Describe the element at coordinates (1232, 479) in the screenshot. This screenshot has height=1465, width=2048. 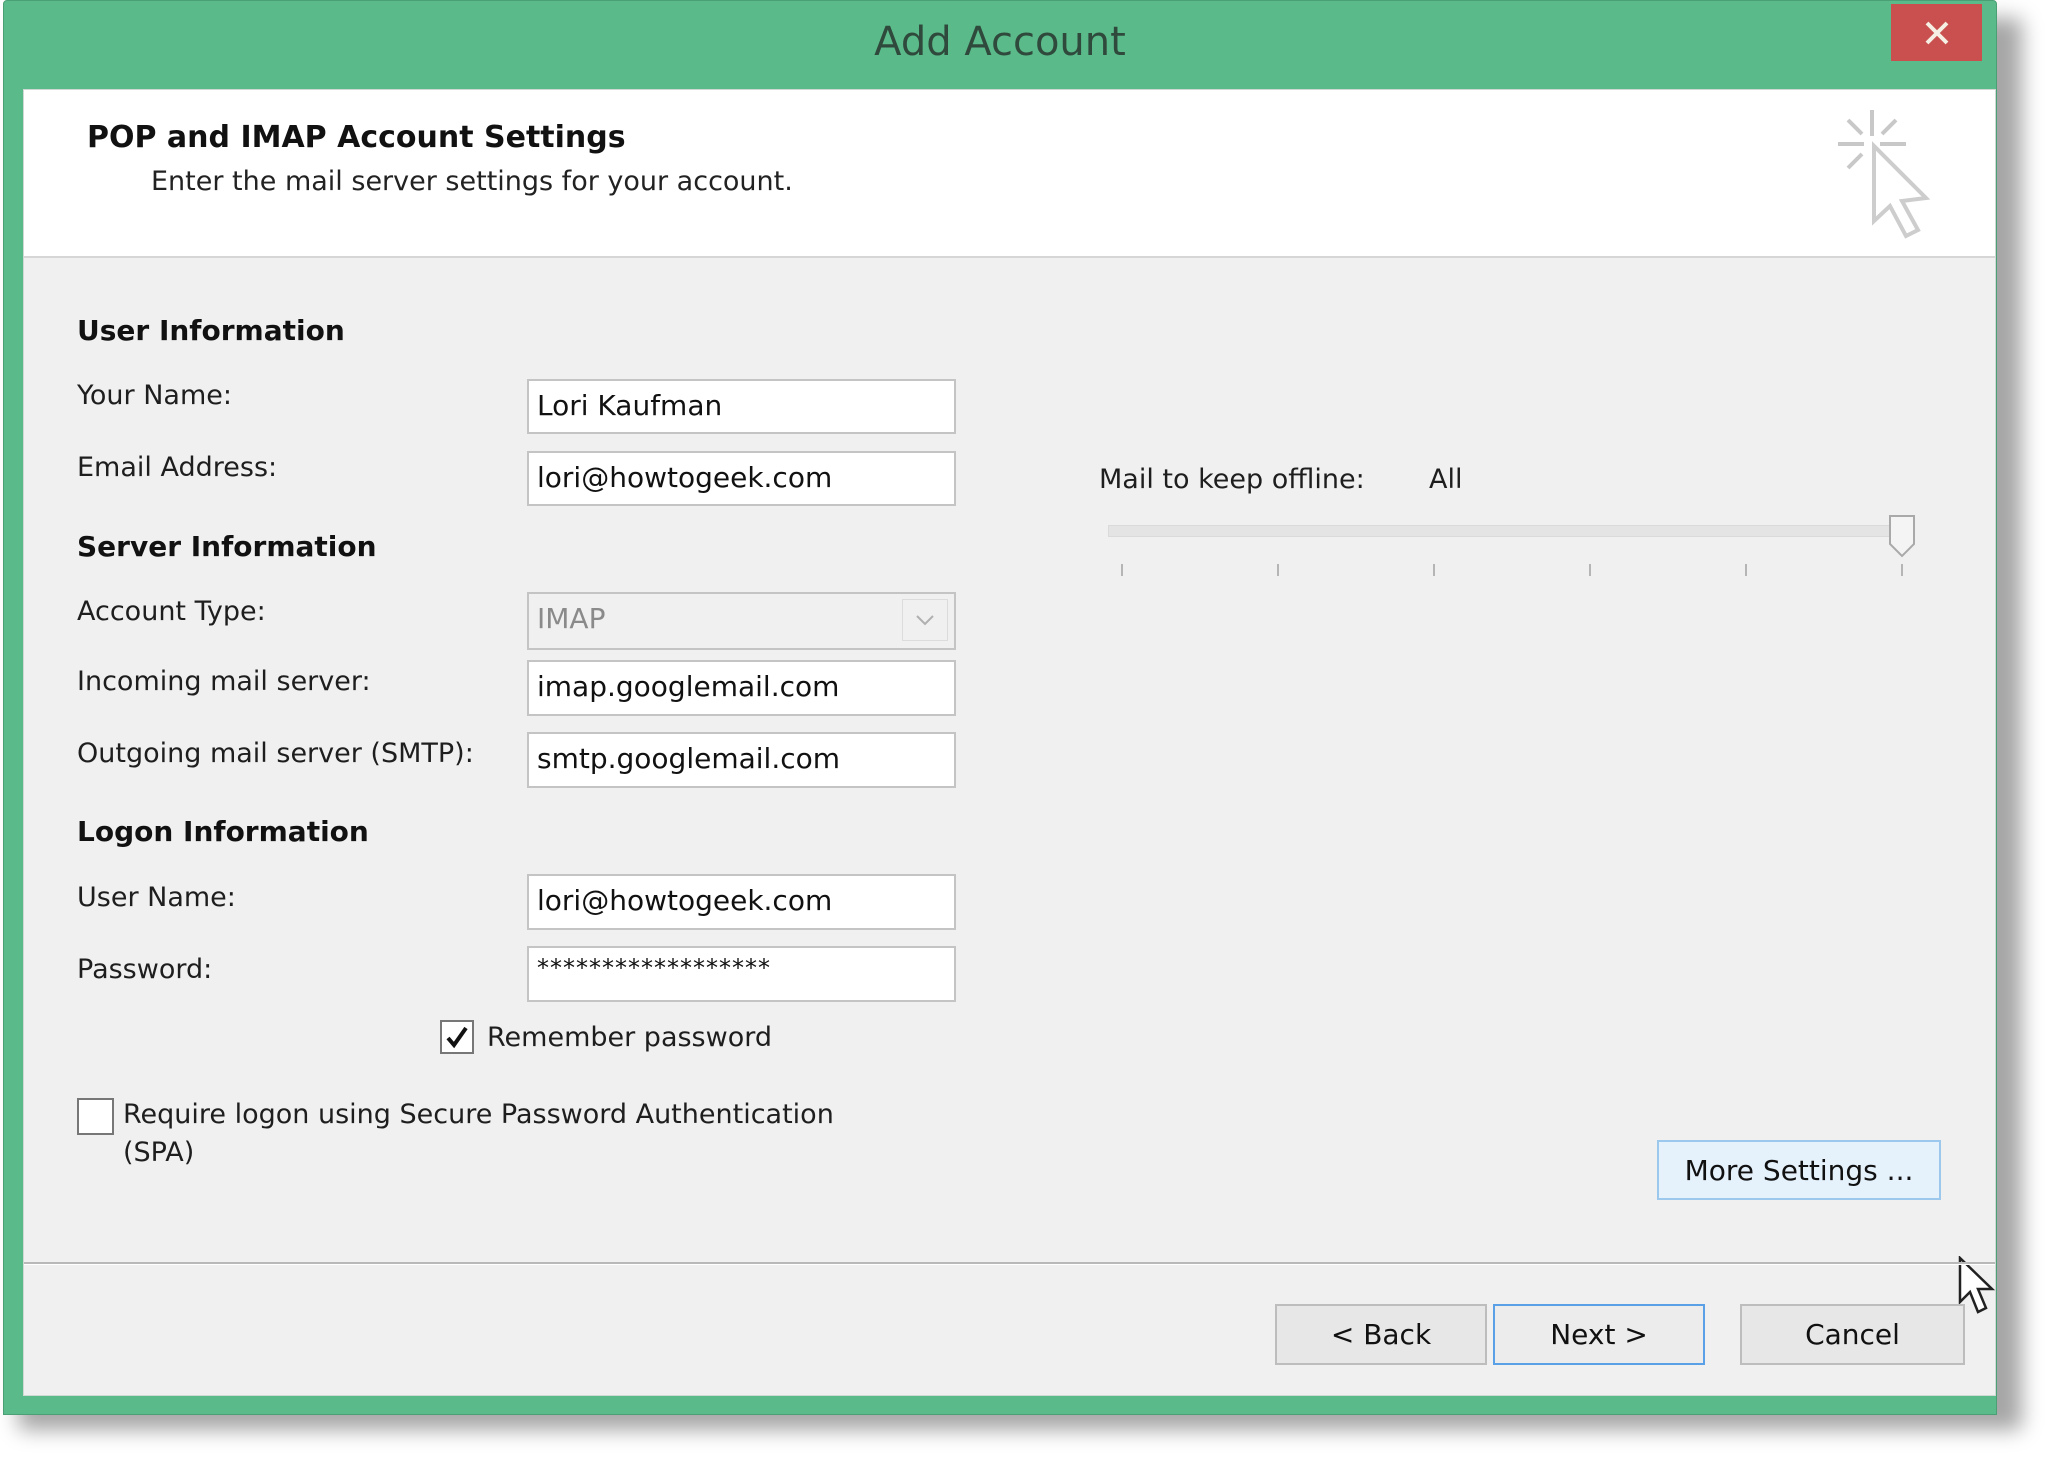
I see `mail-offline-label: Mail to keep offline:` at that location.